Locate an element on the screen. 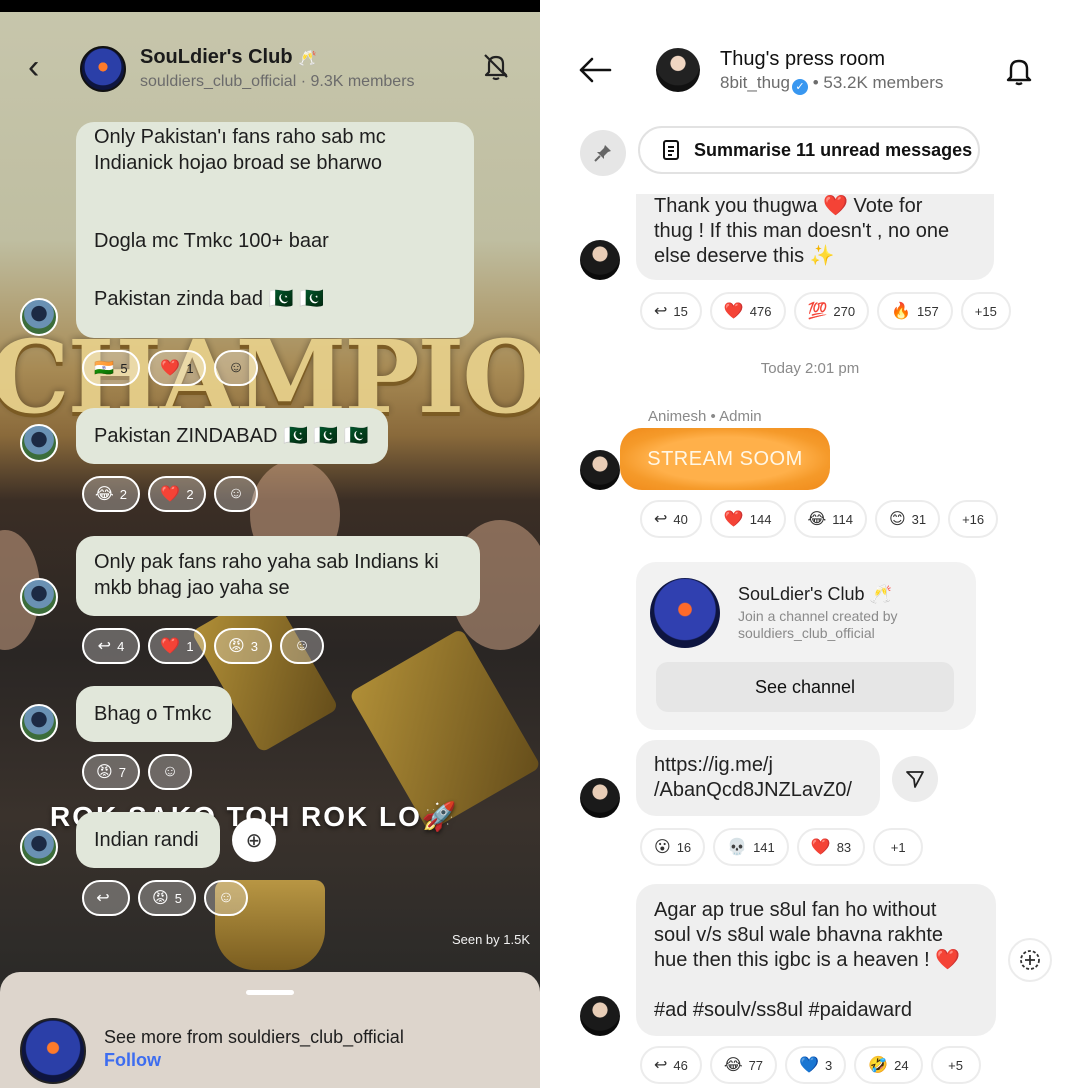  more-reactions-pill: +1 is located at coordinates (898, 847).